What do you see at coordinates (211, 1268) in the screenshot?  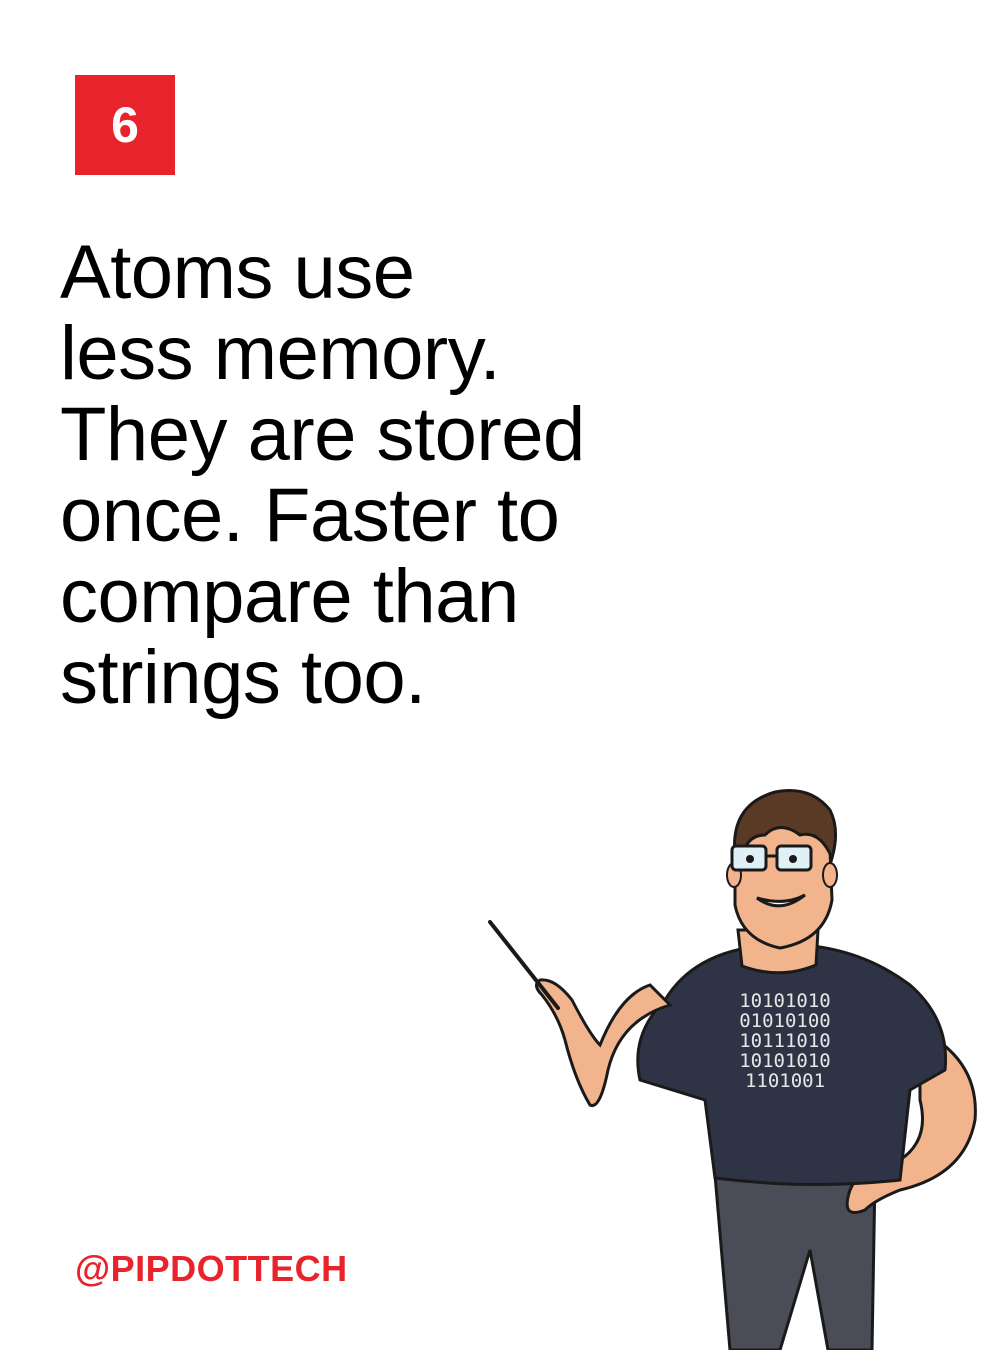 I see `social-handle: @PIPDOTTECH` at bounding box center [211, 1268].